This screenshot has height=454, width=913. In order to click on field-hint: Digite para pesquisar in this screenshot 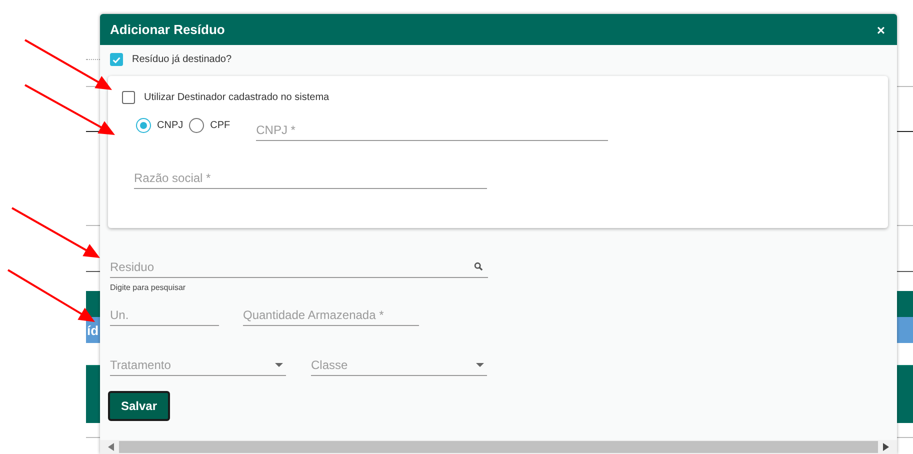, I will do `click(148, 287)`.